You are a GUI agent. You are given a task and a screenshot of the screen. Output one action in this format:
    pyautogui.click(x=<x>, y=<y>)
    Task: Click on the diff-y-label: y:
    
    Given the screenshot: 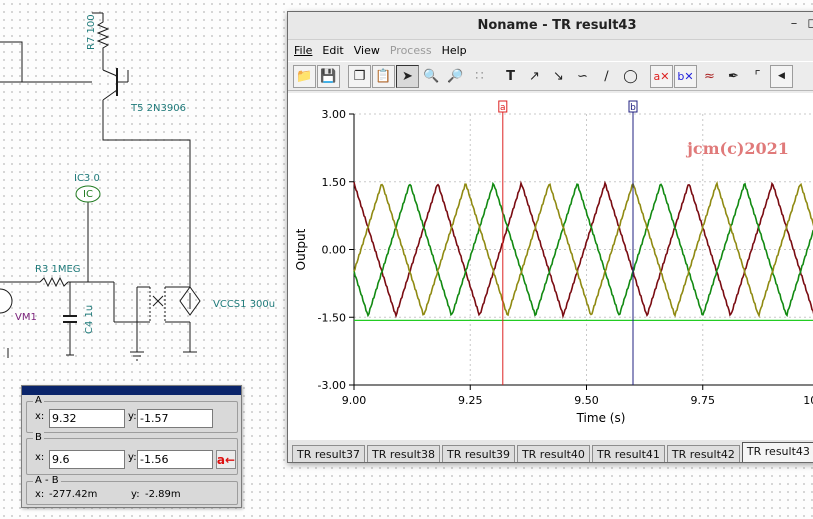 What is the action you would take?
    pyautogui.click(x=135, y=494)
    